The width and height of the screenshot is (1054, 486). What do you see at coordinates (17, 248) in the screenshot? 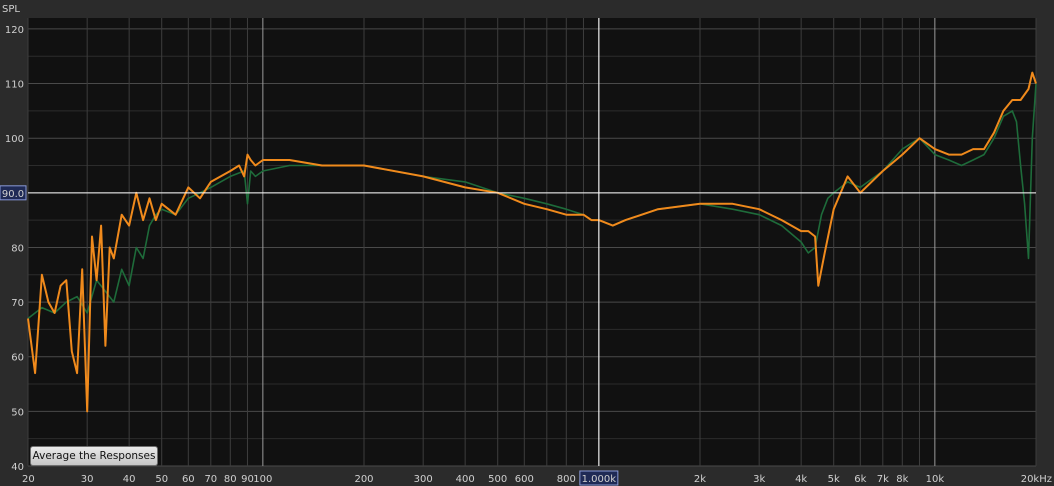
I see `y-tick-label: 80` at bounding box center [17, 248].